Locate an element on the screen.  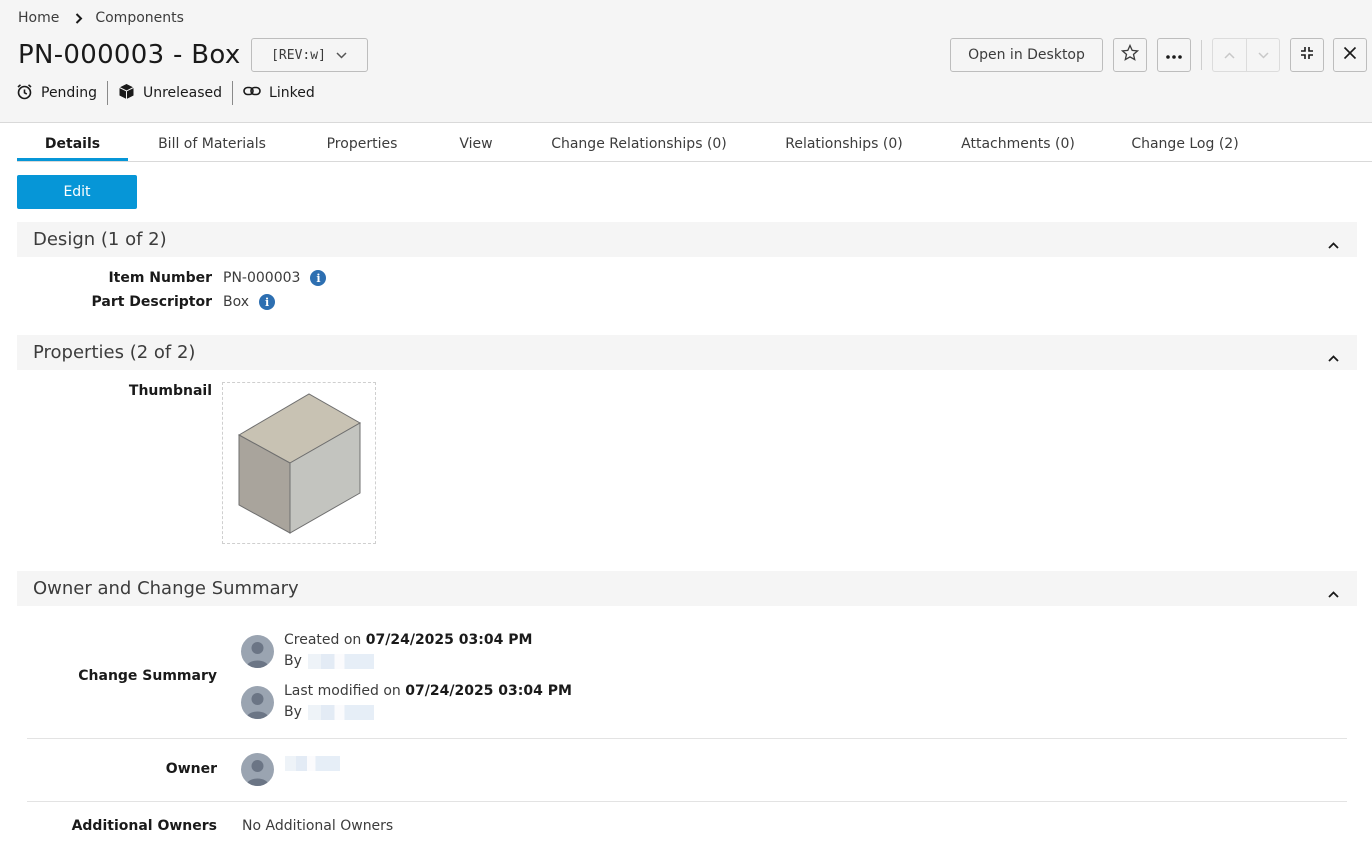
section-design-header: Design (1 of 2) is located at coordinates (687, 239).